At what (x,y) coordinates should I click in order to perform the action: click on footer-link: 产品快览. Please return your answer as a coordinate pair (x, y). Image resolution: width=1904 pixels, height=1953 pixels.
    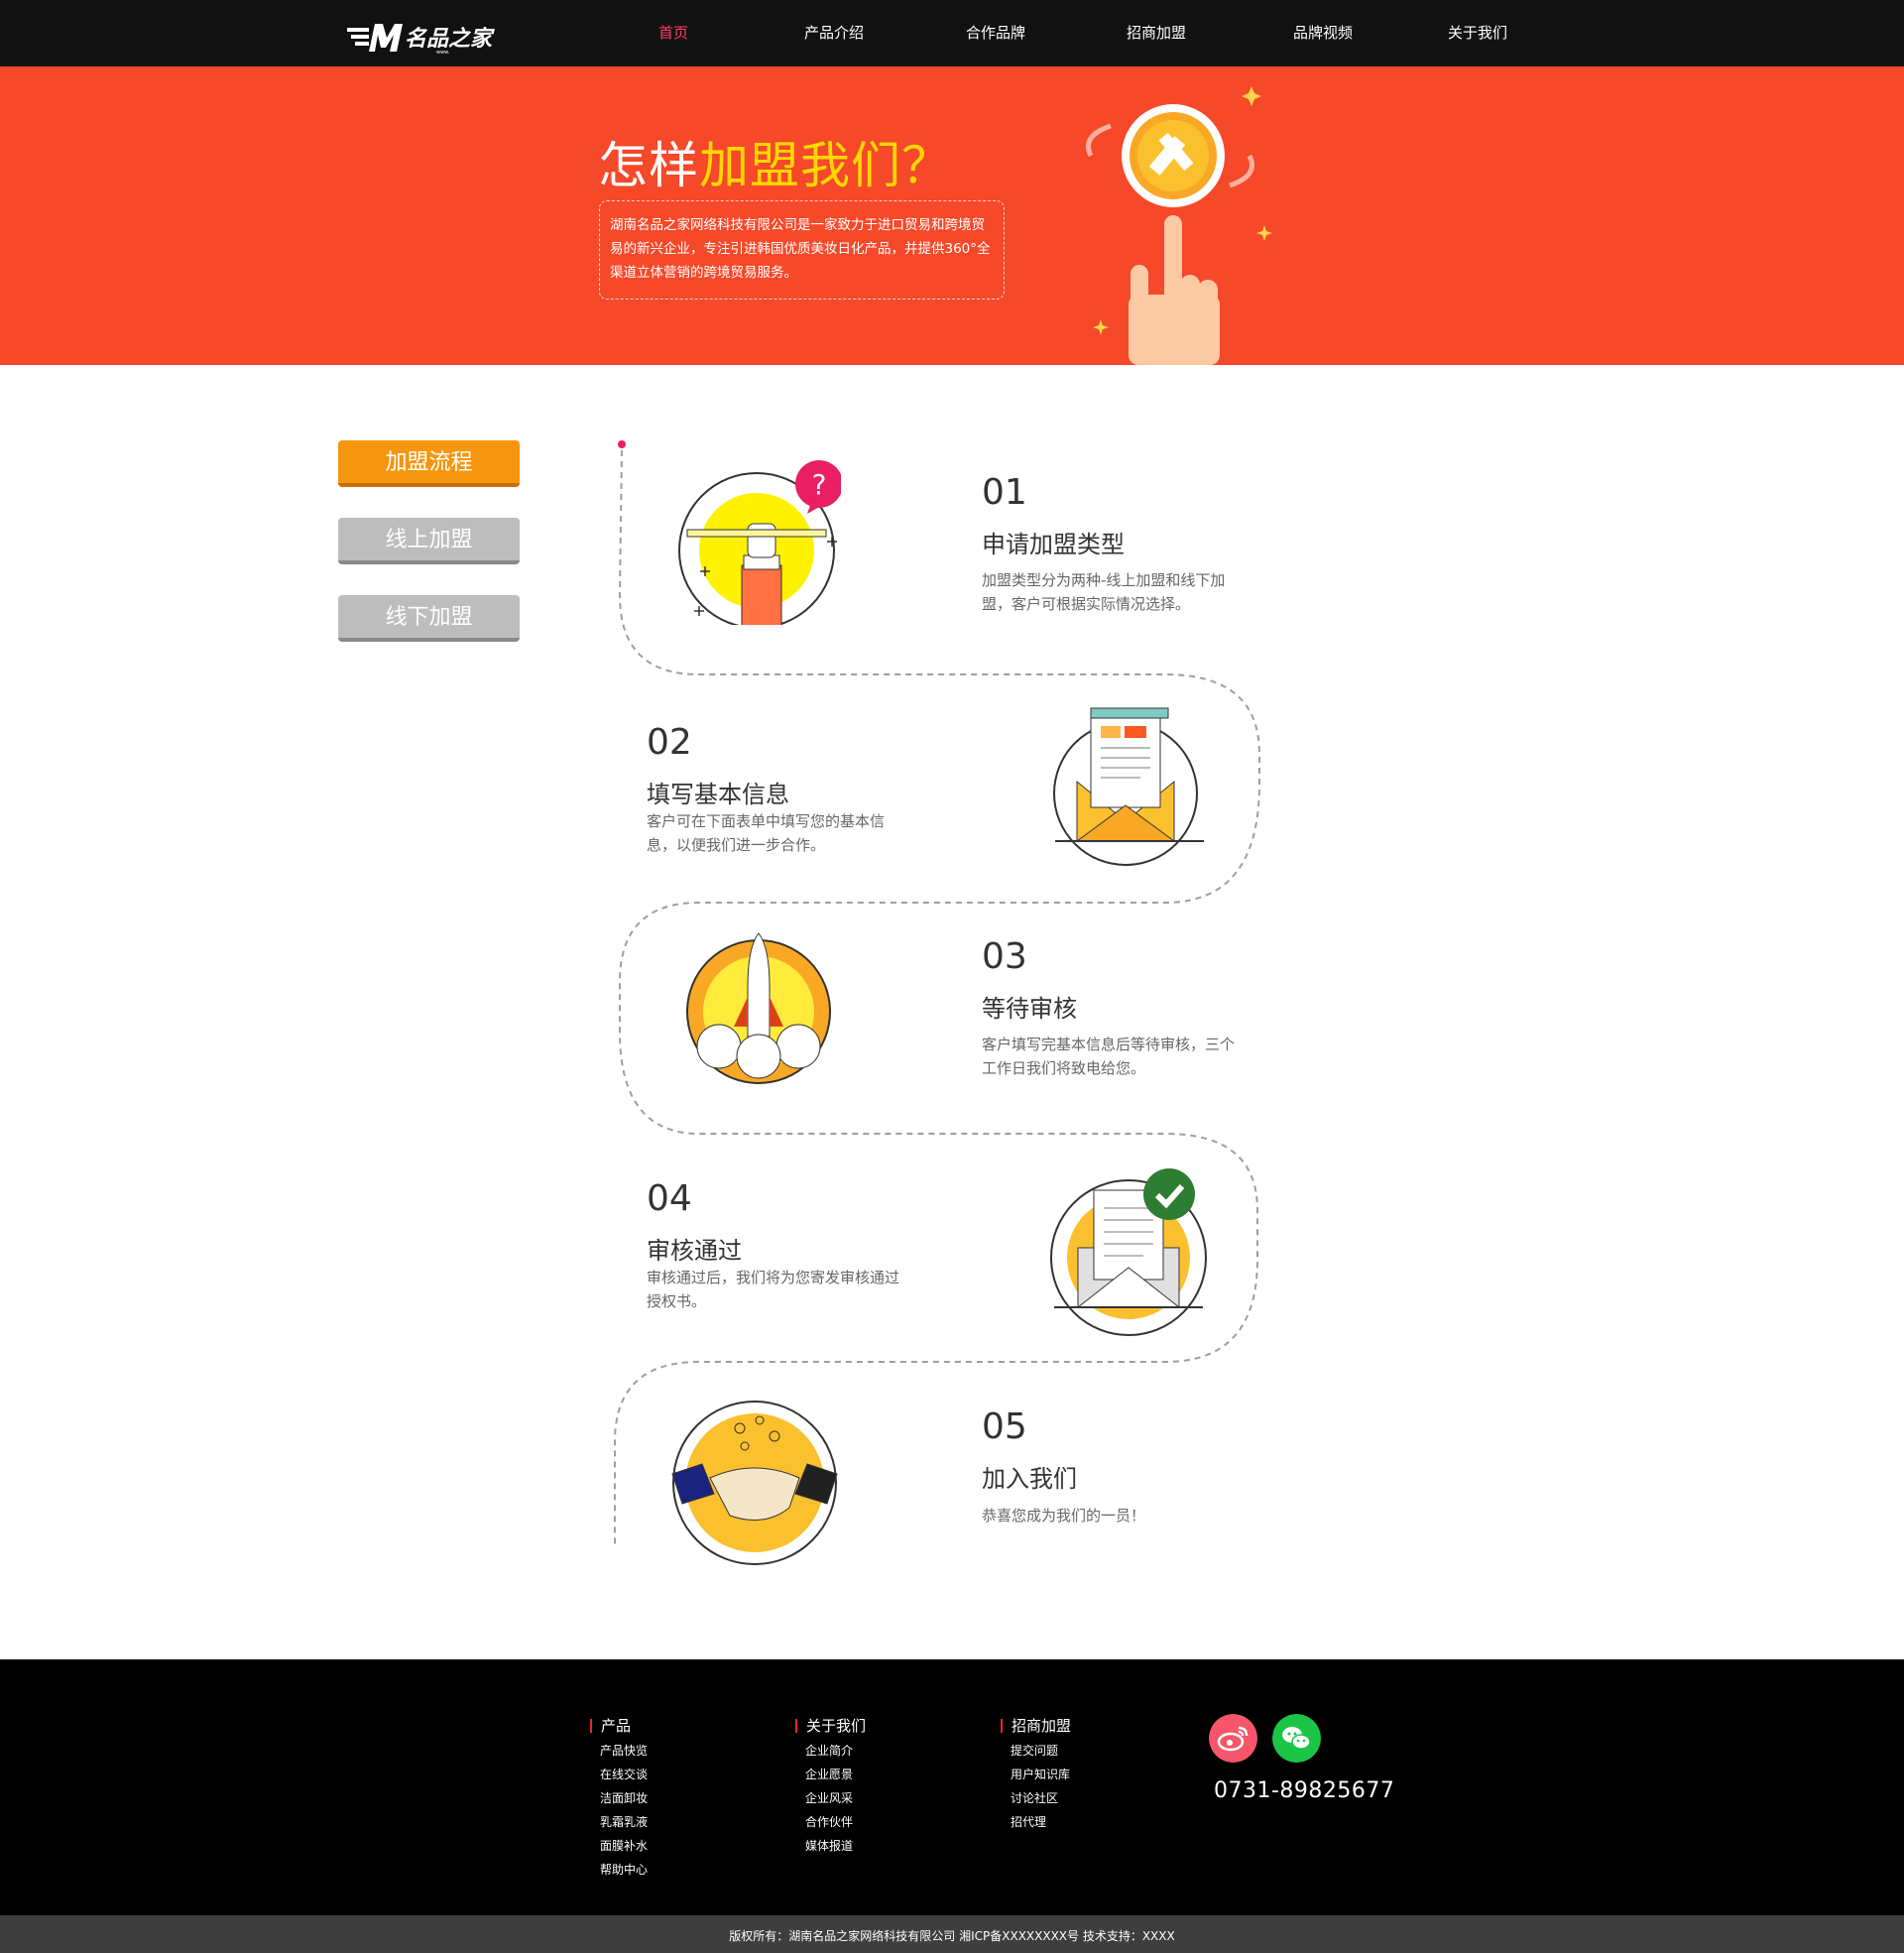
    Looking at the image, I should click on (624, 1751).